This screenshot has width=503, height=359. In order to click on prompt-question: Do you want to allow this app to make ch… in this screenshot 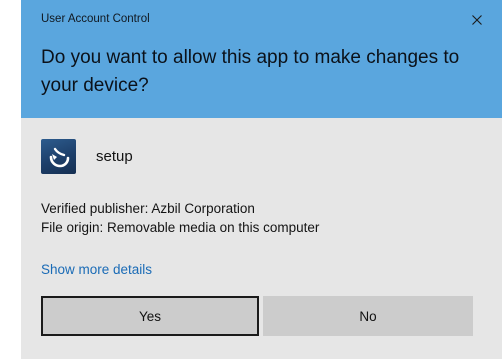, I will do `click(250, 71)`.